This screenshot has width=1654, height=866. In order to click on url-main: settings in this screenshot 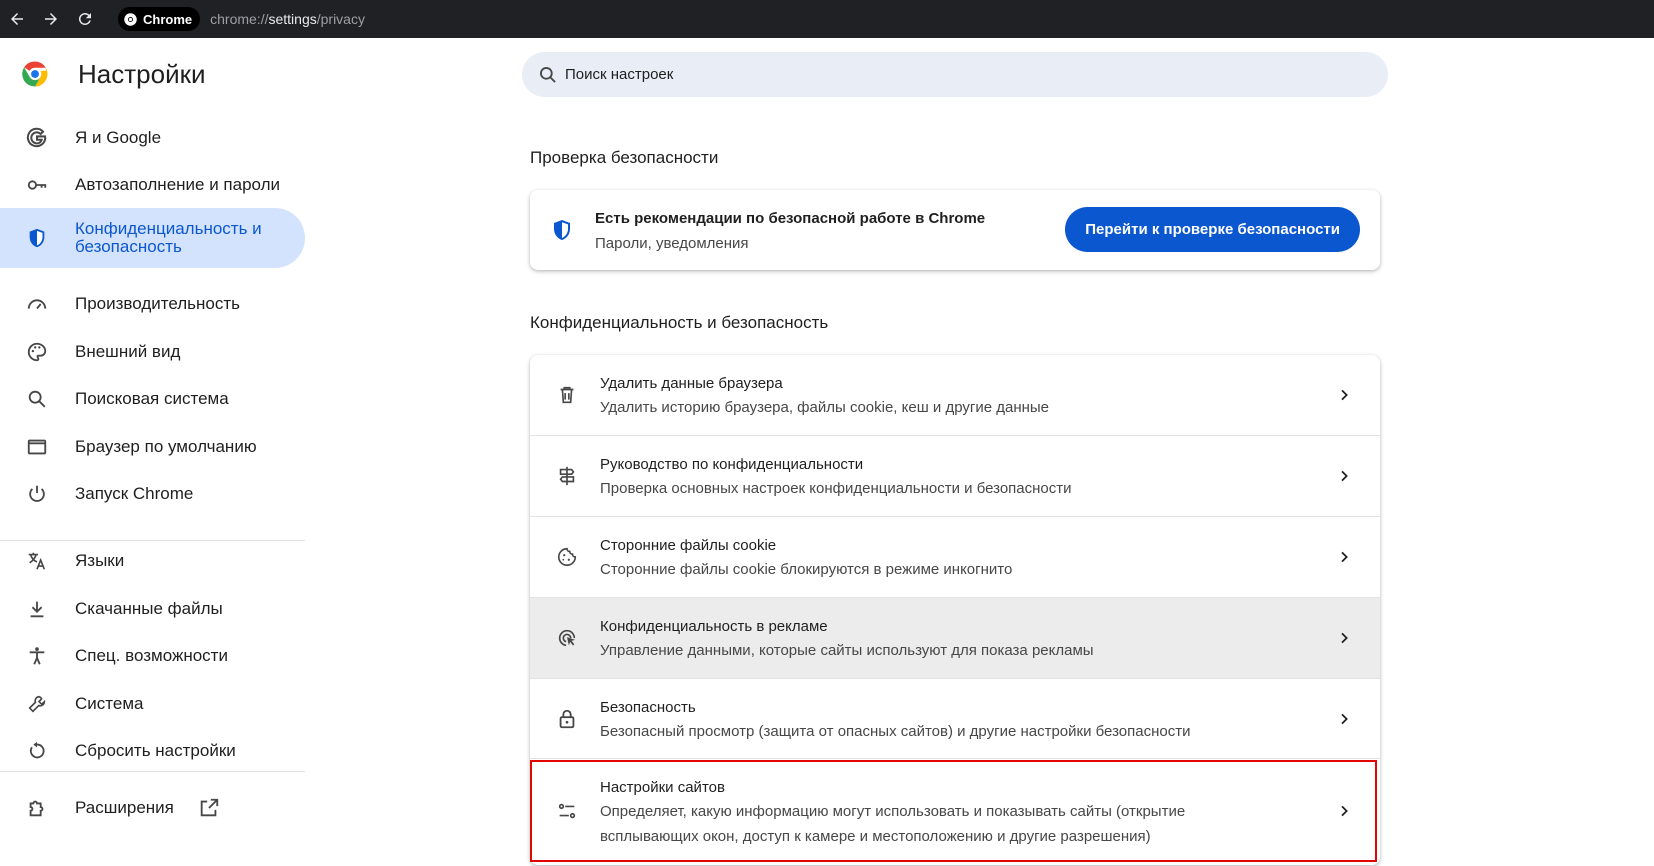, I will do `click(292, 19)`.